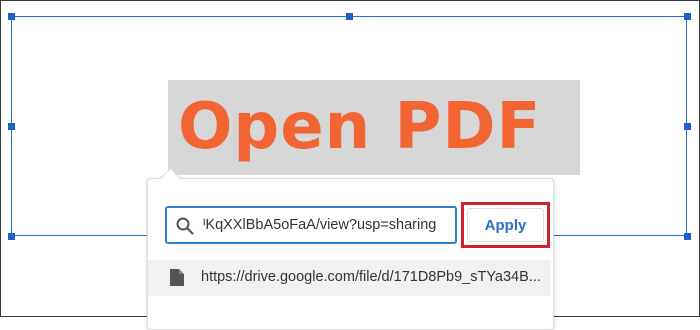 The image size is (700, 330). Describe the element at coordinates (11, 16) in the screenshot. I see `resize-handle-top-left` at that location.